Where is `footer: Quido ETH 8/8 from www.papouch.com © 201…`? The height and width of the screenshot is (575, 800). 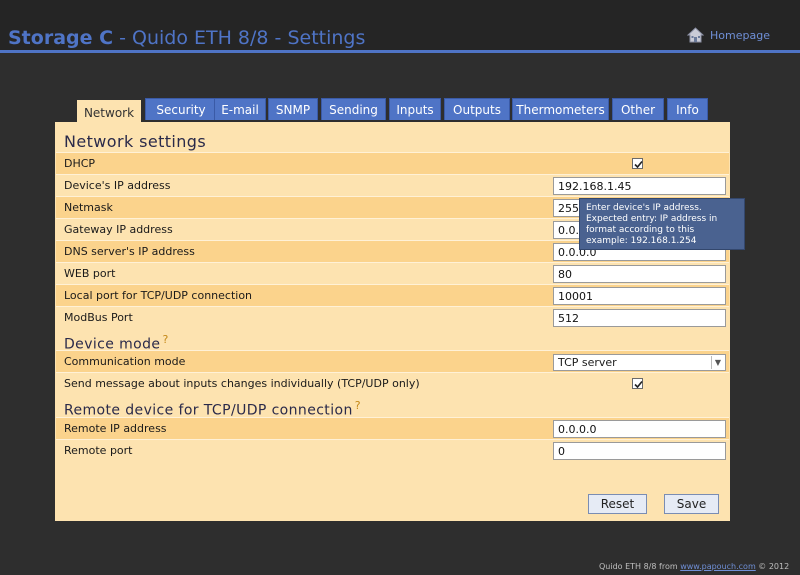 footer: Quido ETH 8/8 from www.papouch.com © 201… is located at coordinates (694, 566).